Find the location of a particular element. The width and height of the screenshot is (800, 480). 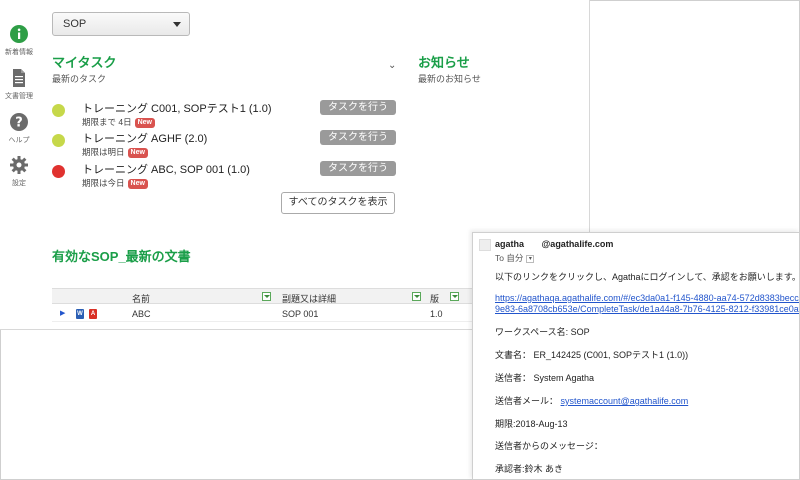

email-sender: 送信者： System Agatha is located at coordinates (545, 378).